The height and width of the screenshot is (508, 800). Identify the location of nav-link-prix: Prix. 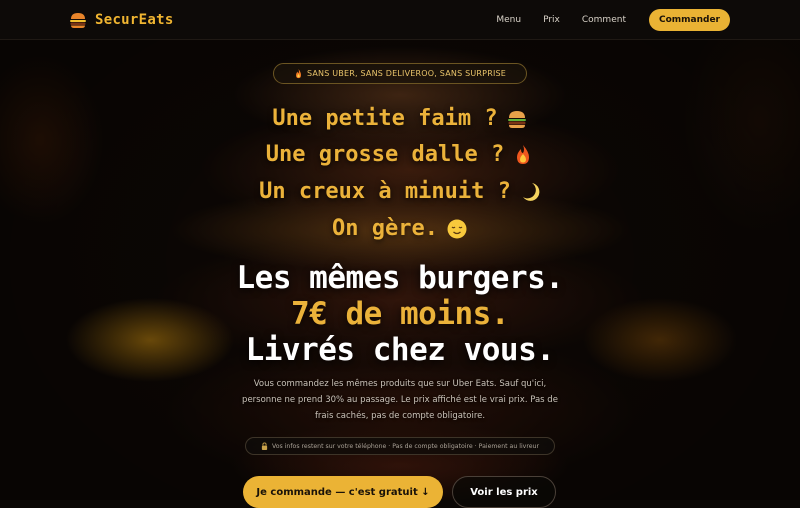
(551, 20).